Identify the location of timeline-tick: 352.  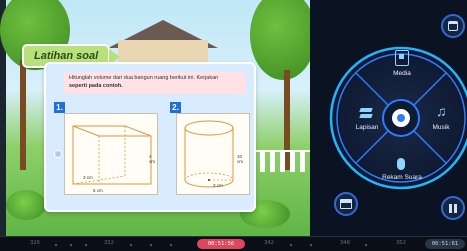
(401, 243).